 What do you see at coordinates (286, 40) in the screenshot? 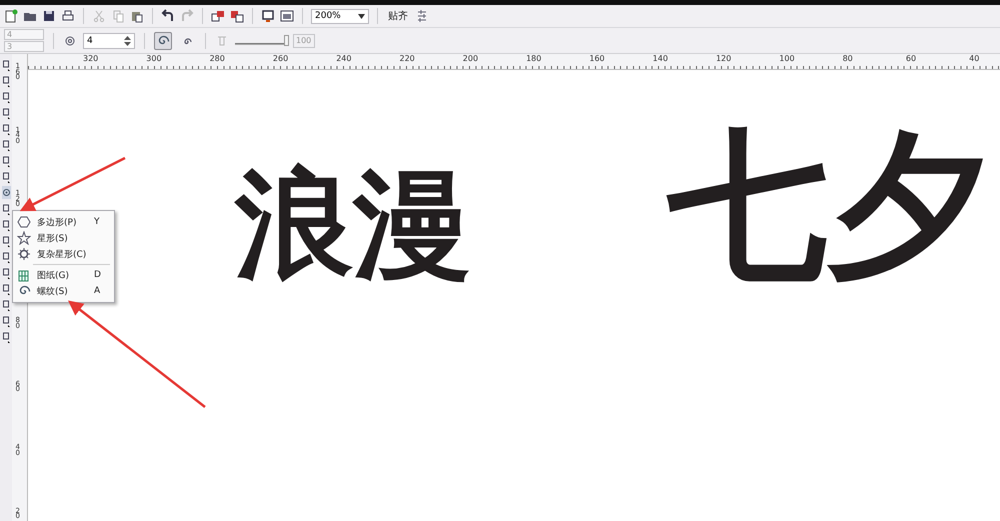
I see `expansion-slider-thumb` at bounding box center [286, 40].